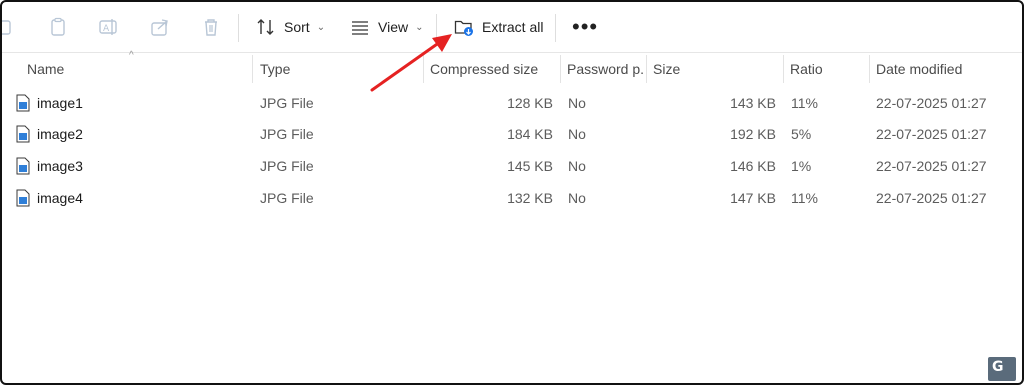 This screenshot has height=385, width=1024. What do you see at coordinates (801, 166) in the screenshot?
I see `file-ratio: 1%` at bounding box center [801, 166].